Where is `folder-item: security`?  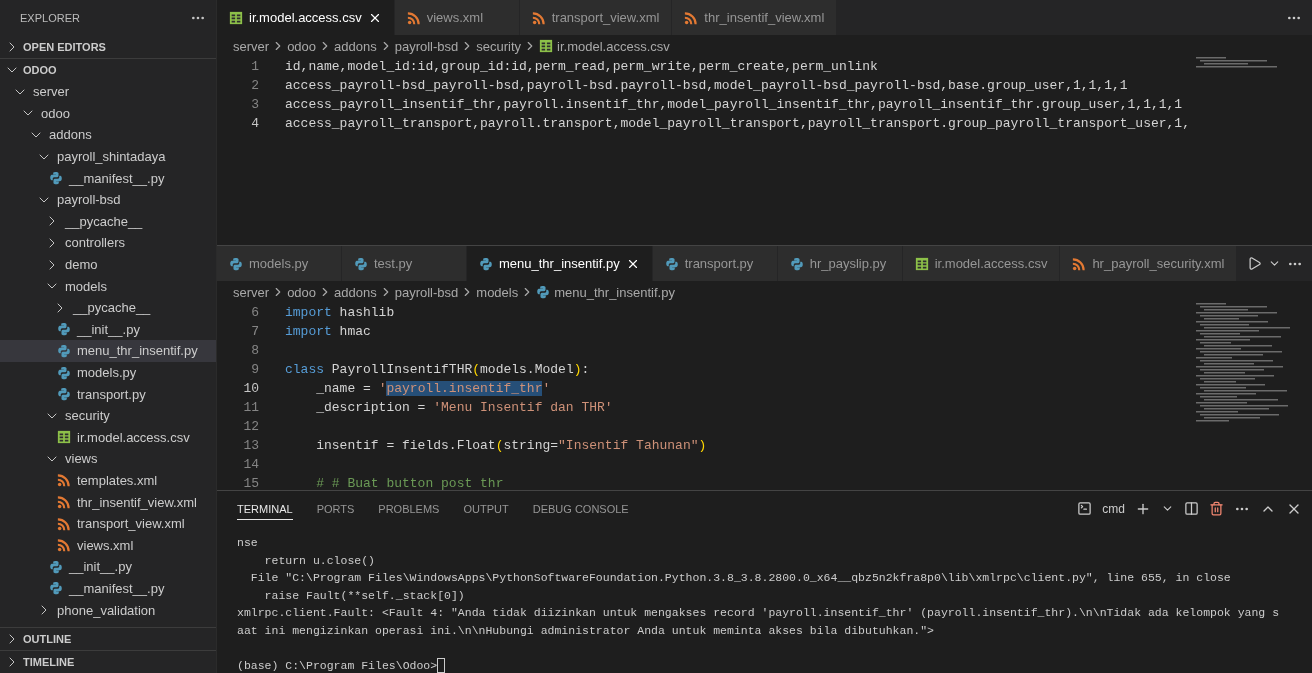
folder-item: security is located at coordinates (108, 415).